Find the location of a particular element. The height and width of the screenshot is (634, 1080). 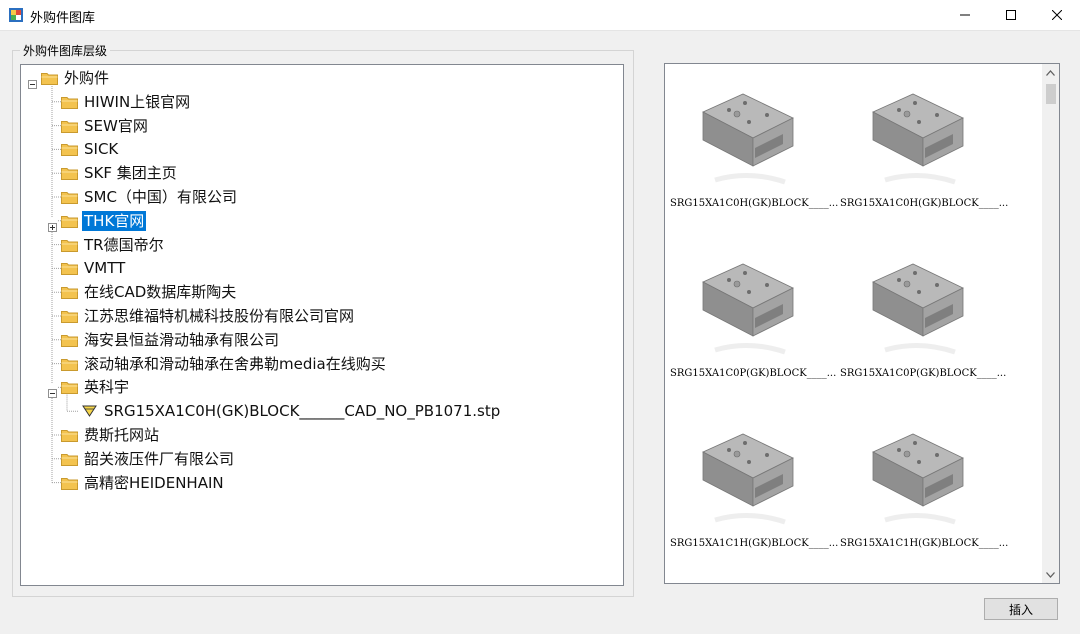

chevron-down-icon is located at coordinates (1050, 574).